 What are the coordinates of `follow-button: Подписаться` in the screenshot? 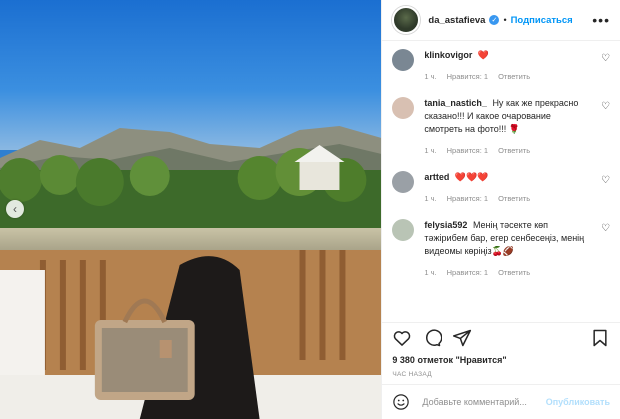 It's located at (542, 20).